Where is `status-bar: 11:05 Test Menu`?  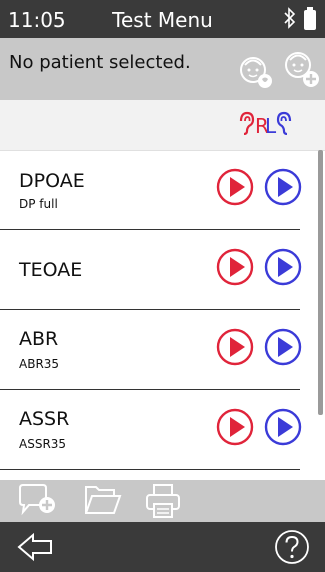
status-bar: 11:05 Test Menu is located at coordinates (162, 19).